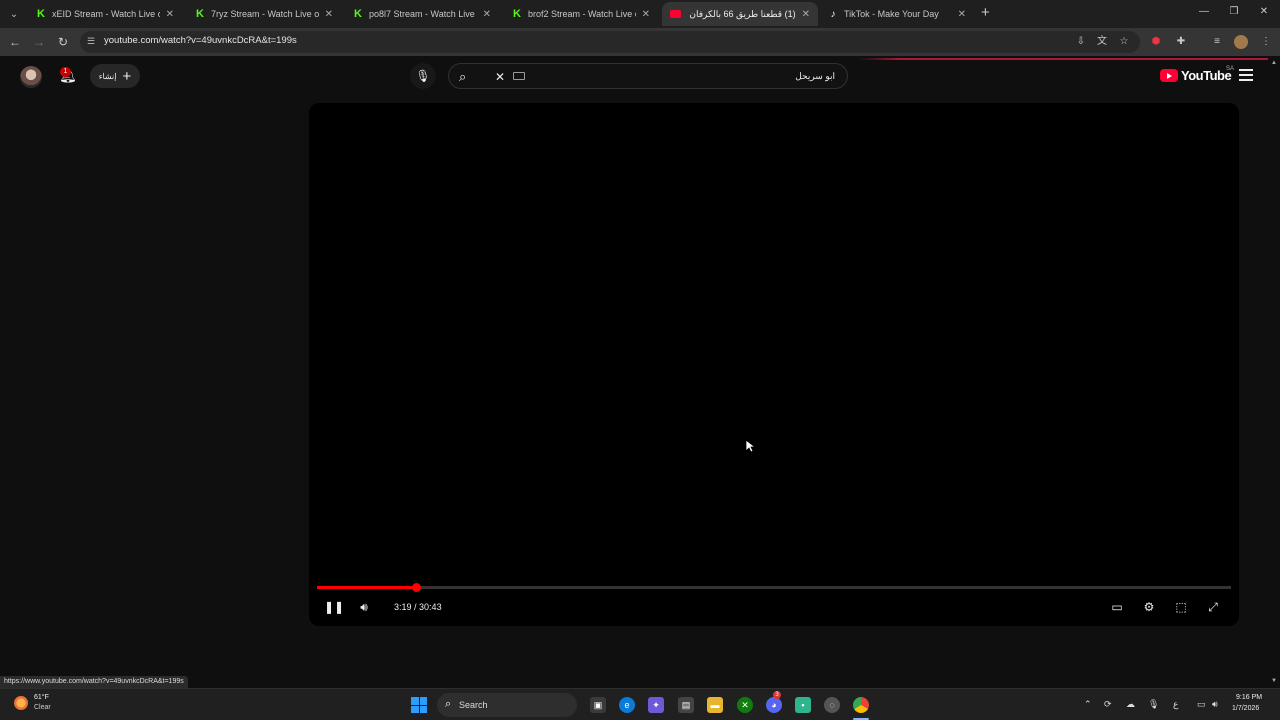 The image size is (1280, 720). Describe the element at coordinates (1266, 42) in the screenshot. I see `more-menu-icon: ⋮` at that location.